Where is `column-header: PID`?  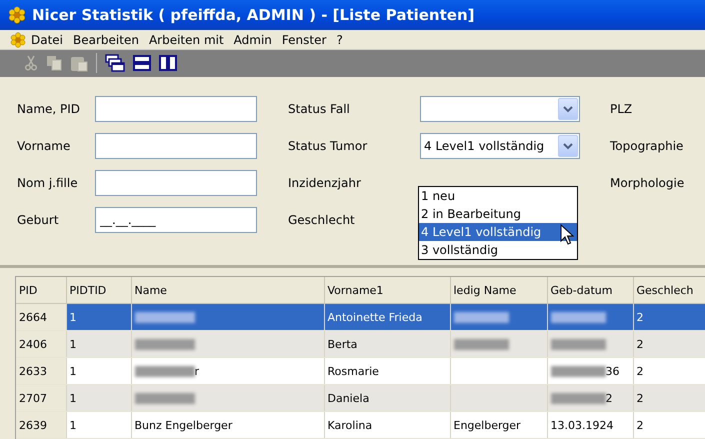
column-header: PID is located at coordinates (41, 290).